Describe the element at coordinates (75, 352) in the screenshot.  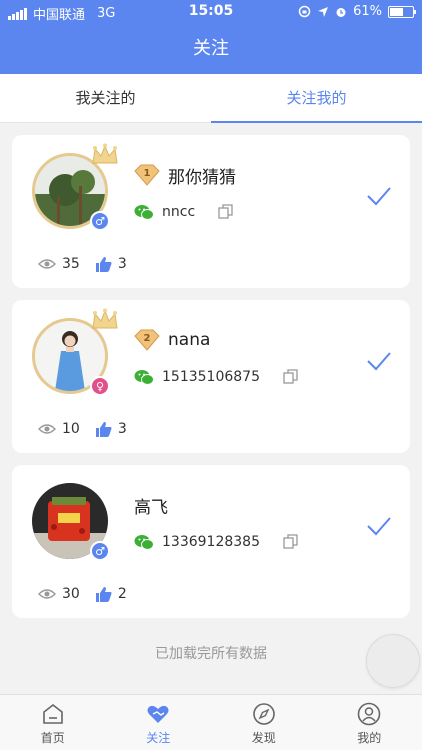
I see `avatar: ♀` at that location.